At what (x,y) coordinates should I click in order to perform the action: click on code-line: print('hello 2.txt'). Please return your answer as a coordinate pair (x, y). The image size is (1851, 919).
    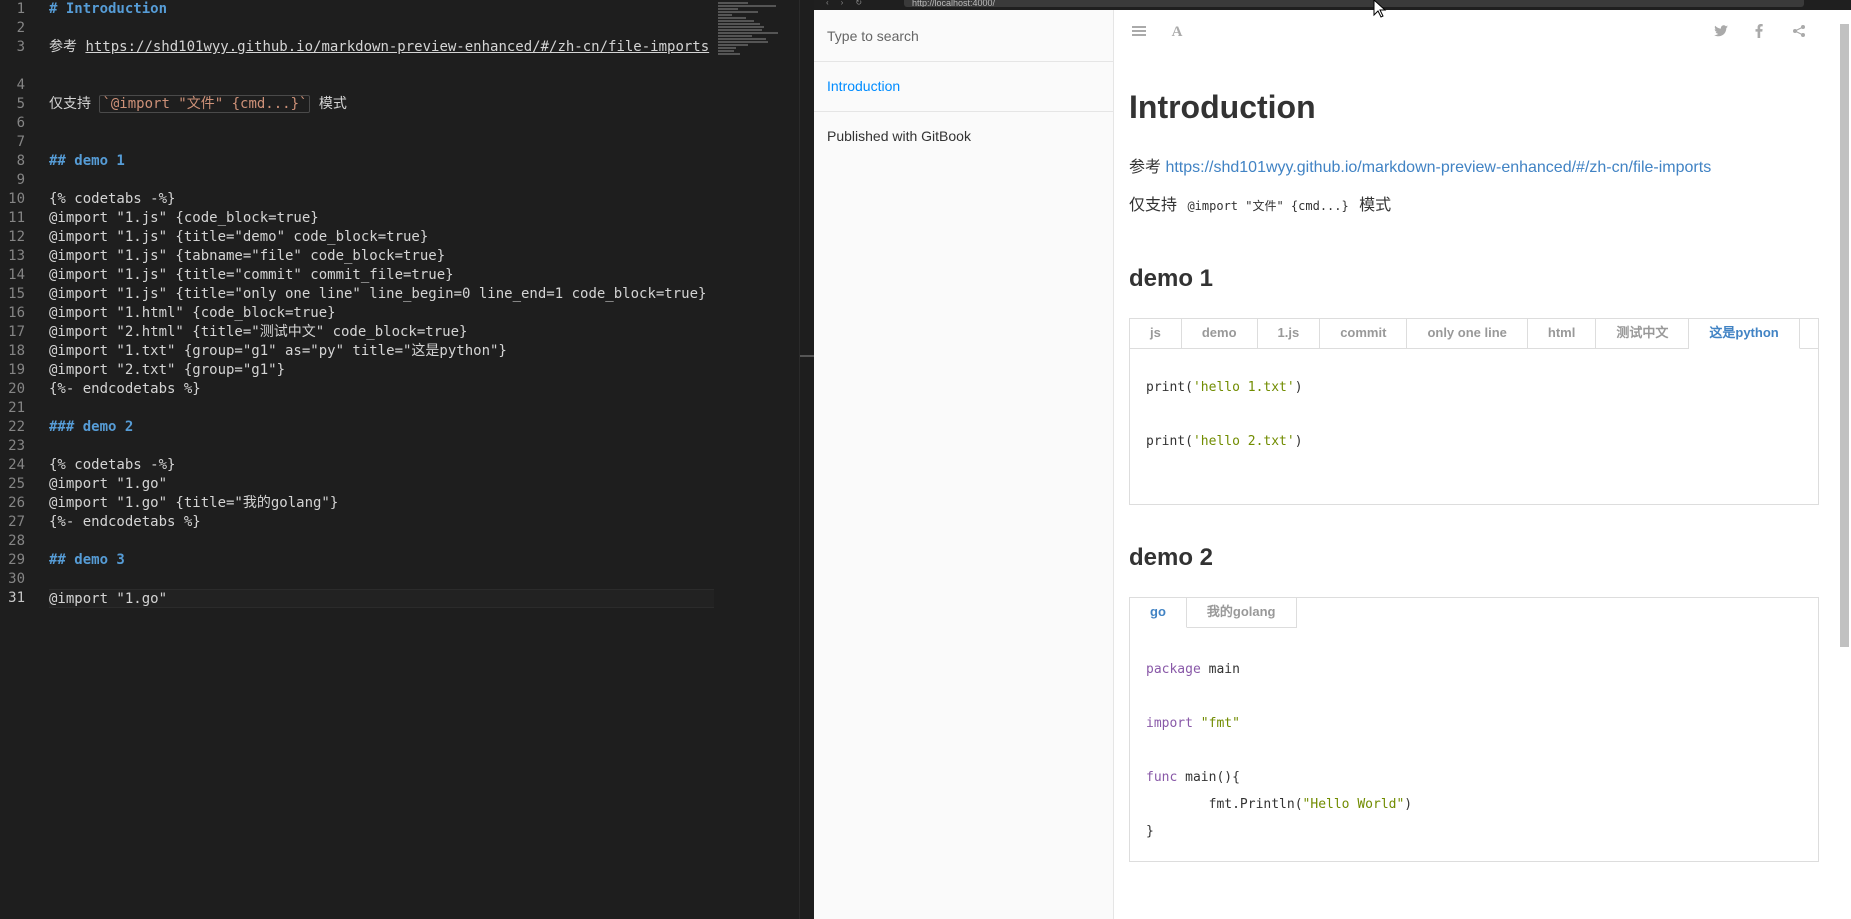
    Looking at the image, I should click on (1224, 441).